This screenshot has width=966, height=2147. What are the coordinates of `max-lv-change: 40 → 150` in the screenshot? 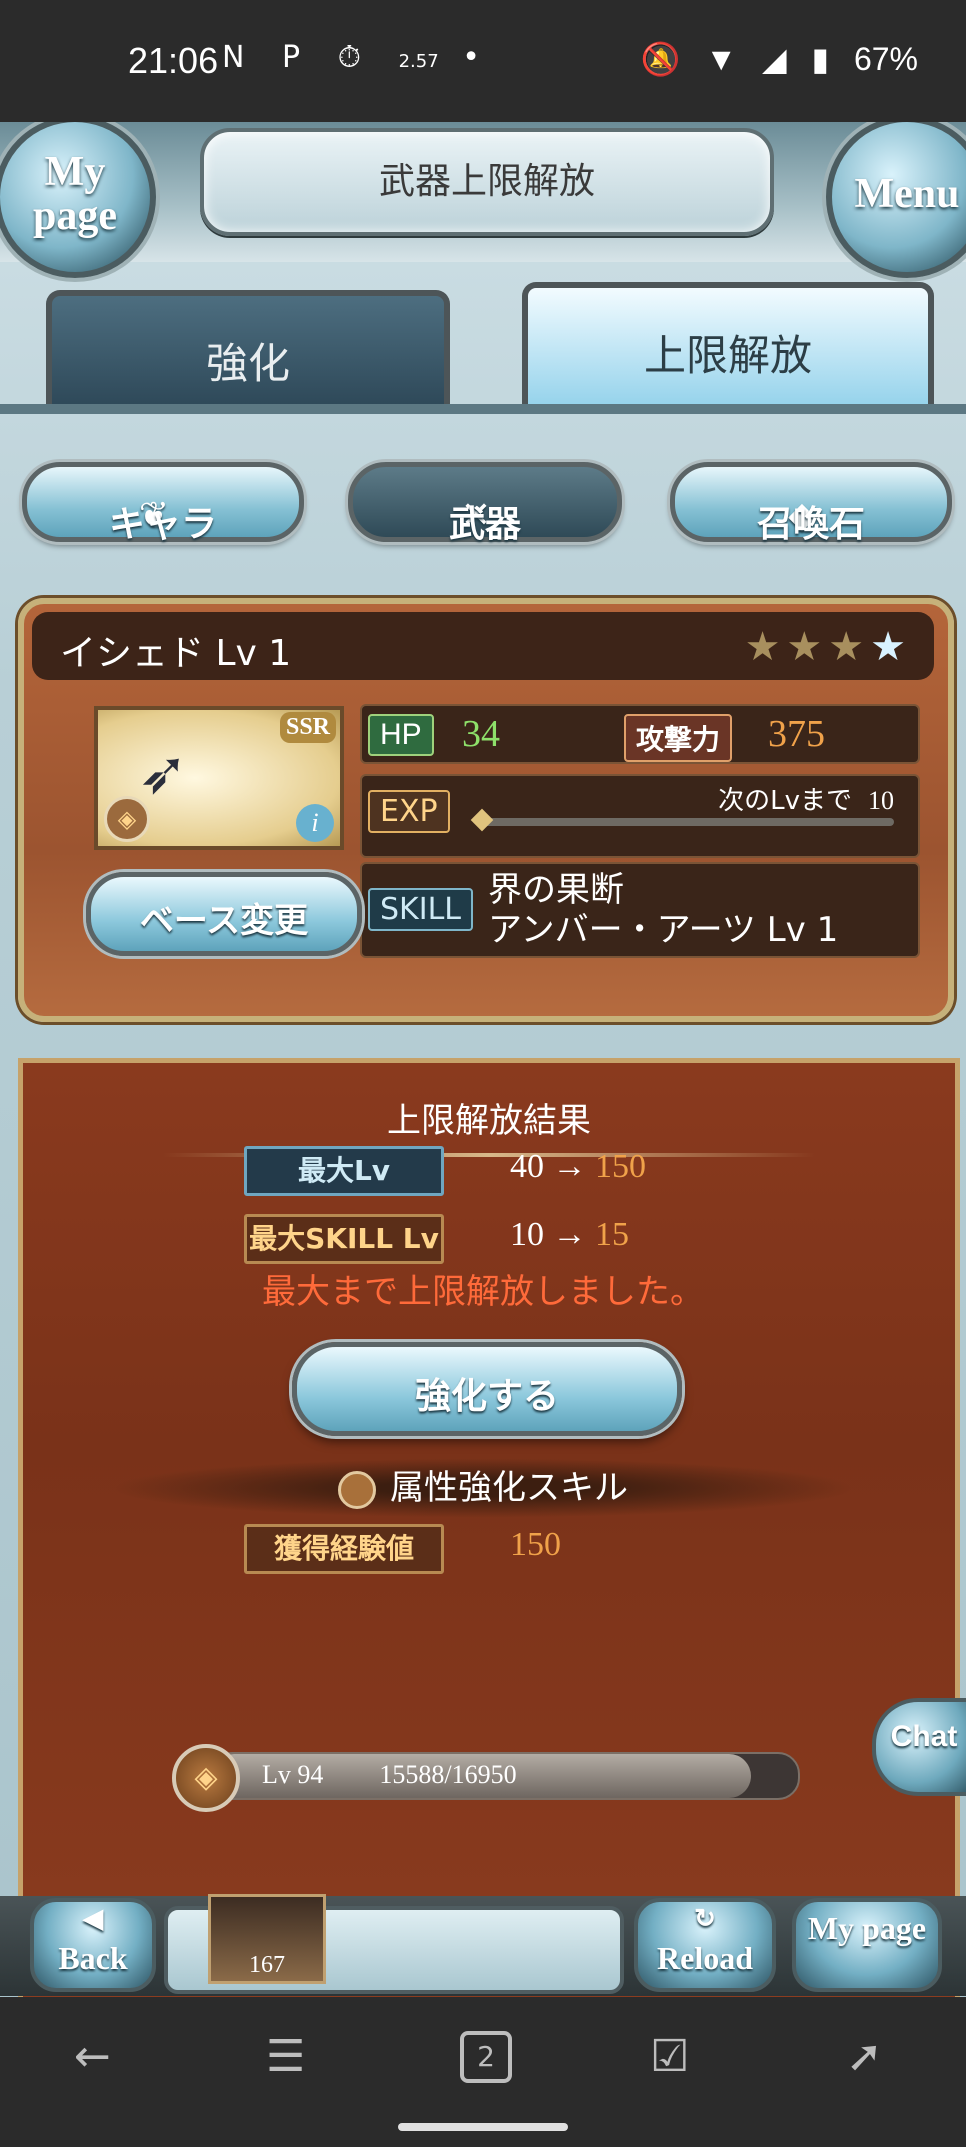 It's located at (578, 1166).